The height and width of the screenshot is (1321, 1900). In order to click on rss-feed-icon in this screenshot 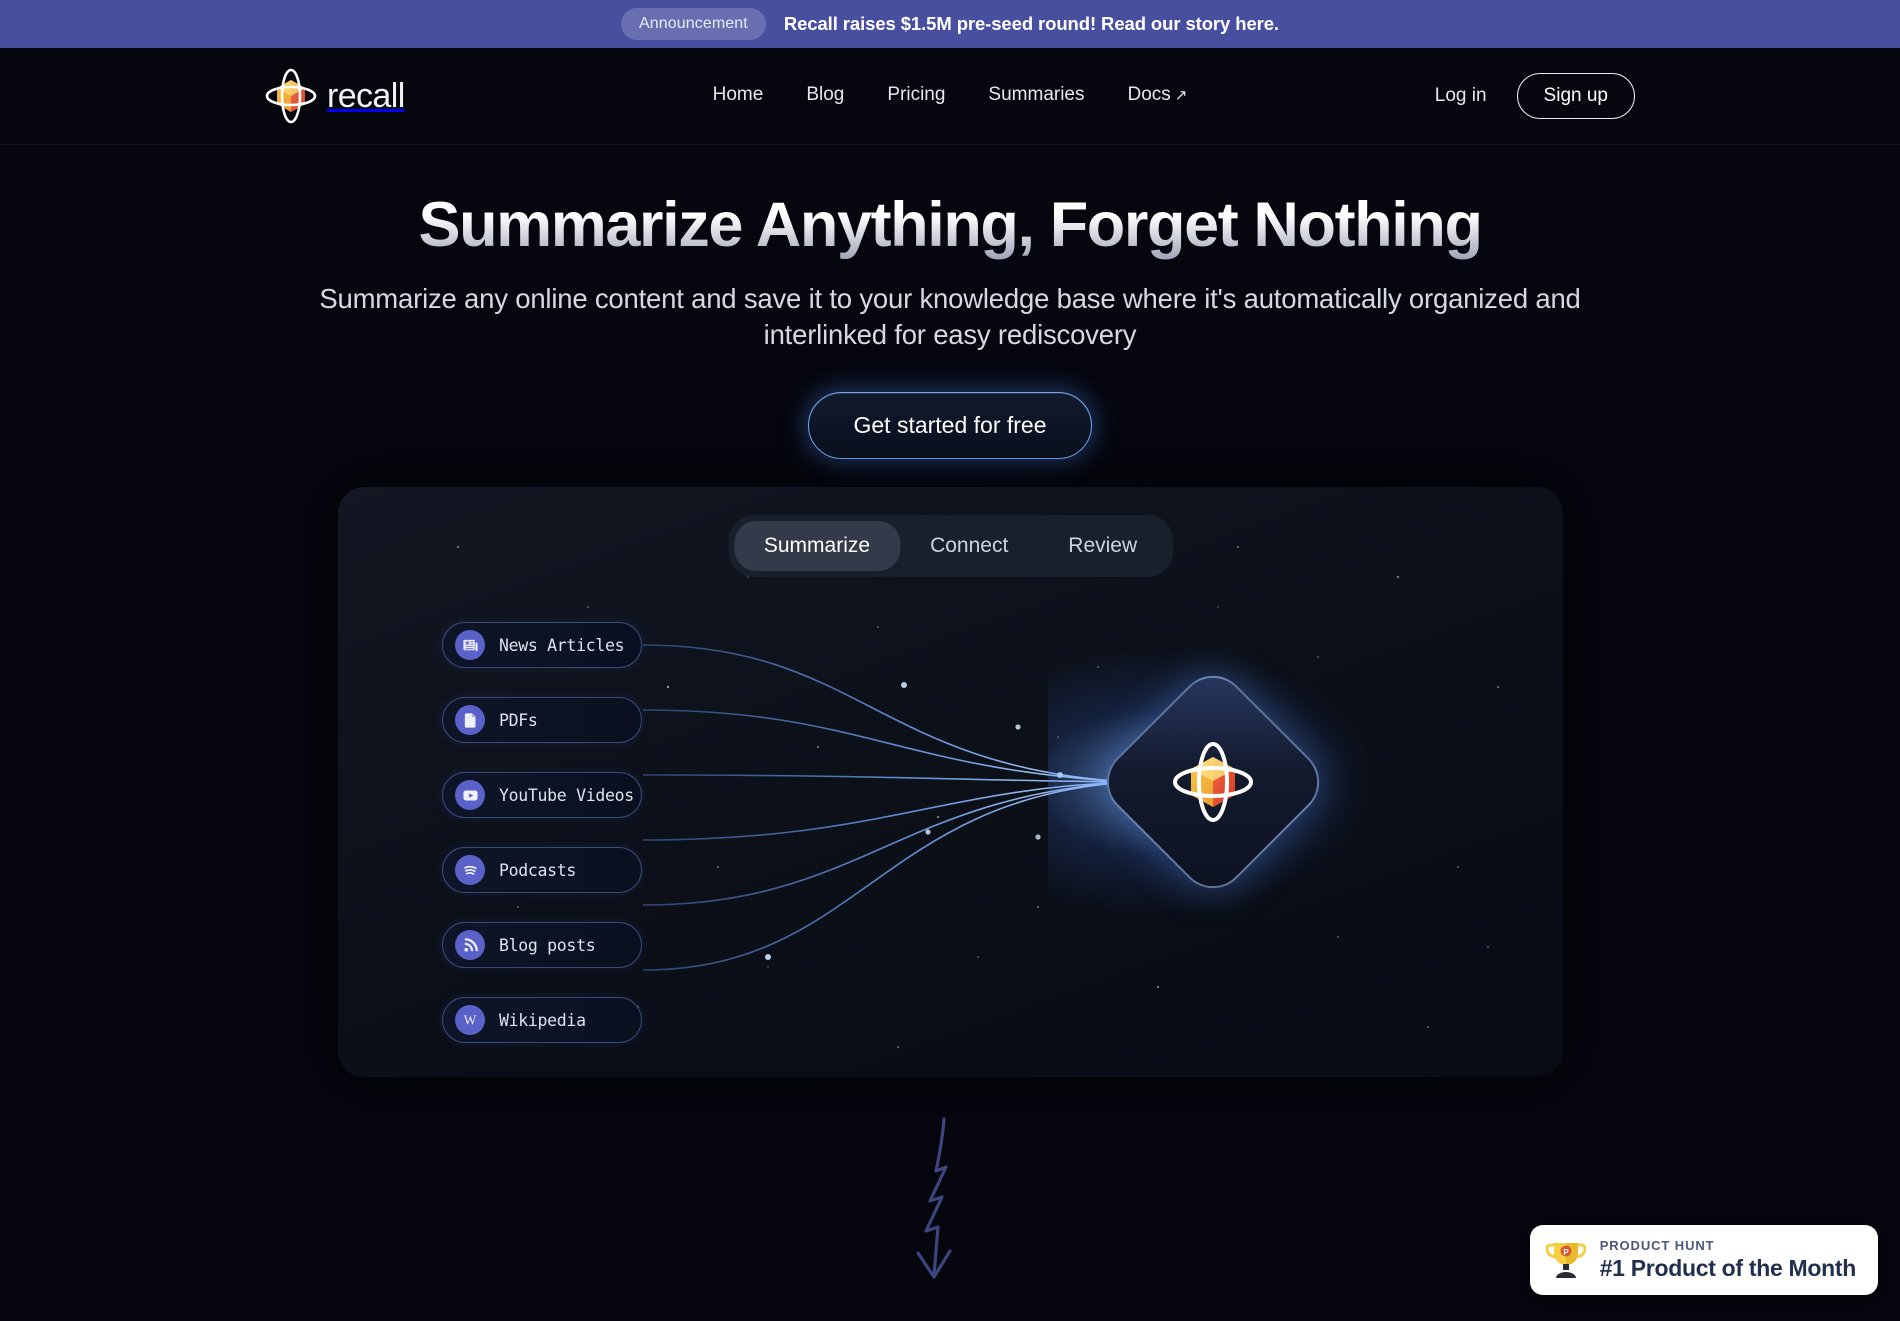, I will do `click(470, 945)`.